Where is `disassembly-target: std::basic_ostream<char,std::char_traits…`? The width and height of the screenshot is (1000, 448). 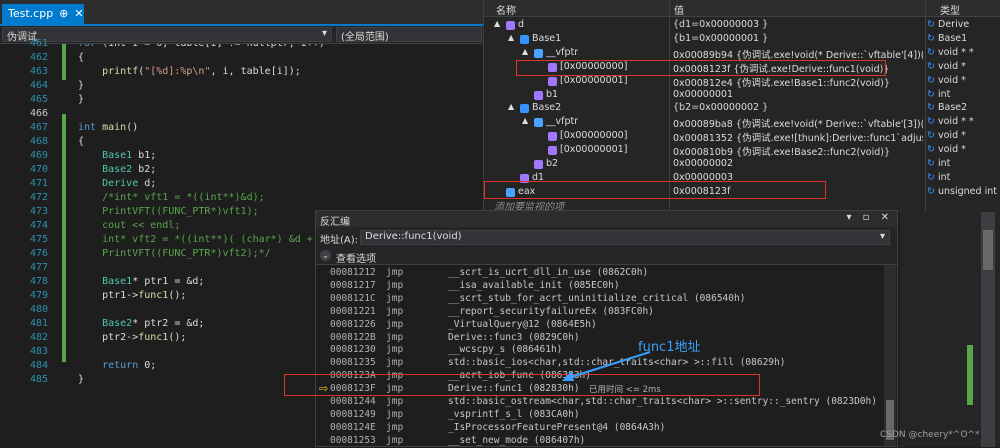 disassembly-target: std::basic_ostream<char,std::char_traits… is located at coordinates (662, 401).